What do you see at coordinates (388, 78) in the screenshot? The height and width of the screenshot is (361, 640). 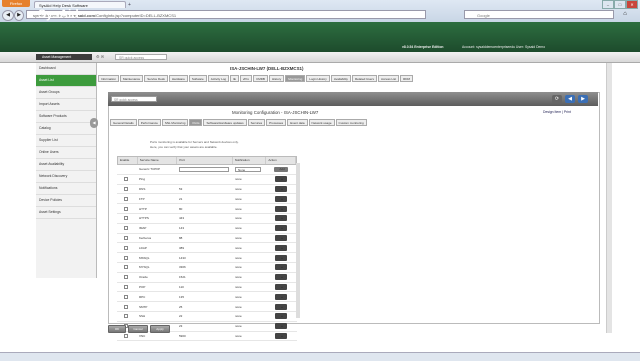 I see `tab-access-list: Access List` at bounding box center [388, 78].